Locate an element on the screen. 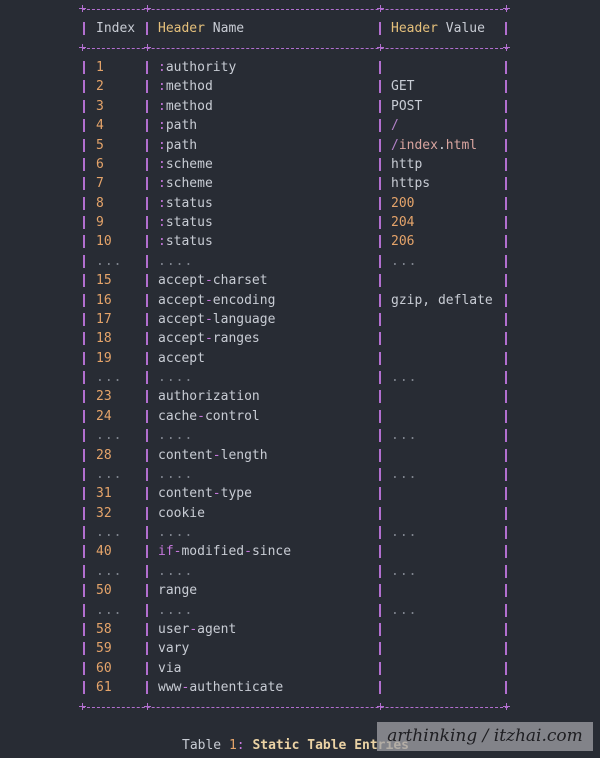 The height and width of the screenshot is (758, 600). row-index: 18 is located at coordinates (104, 339).